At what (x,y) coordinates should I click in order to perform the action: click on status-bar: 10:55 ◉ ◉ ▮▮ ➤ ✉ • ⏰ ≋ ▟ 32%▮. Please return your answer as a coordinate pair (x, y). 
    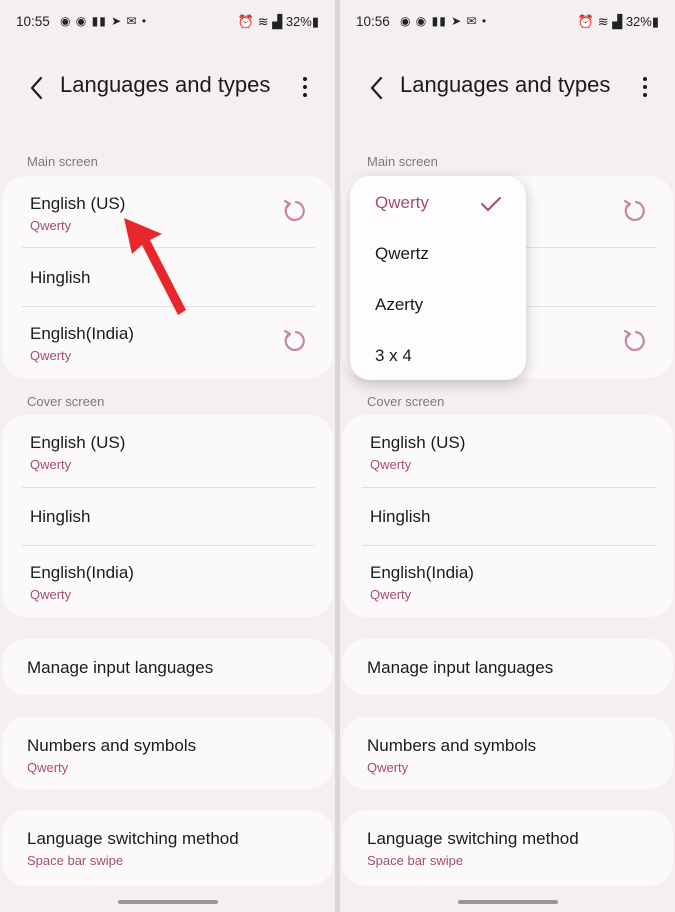
    Looking at the image, I should click on (167, 22).